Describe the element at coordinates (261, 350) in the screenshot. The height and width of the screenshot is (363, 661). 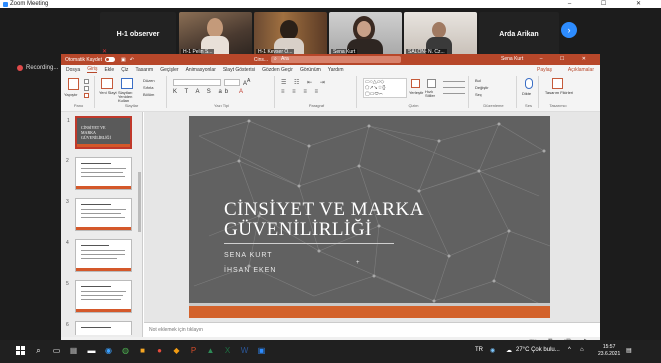
I see `zoom-icon: ▣` at that location.